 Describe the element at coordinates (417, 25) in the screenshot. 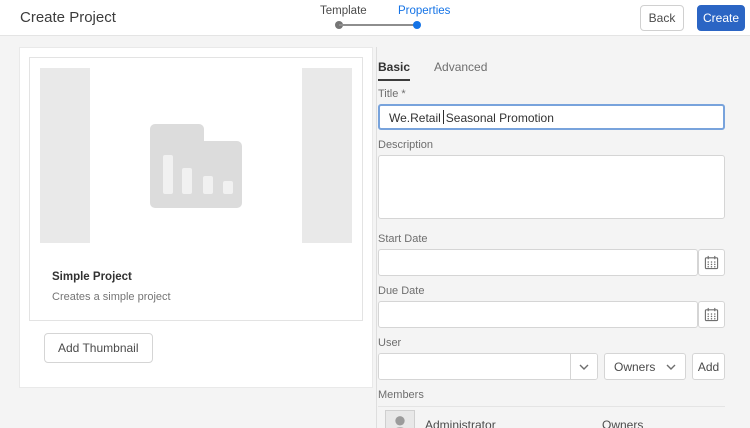

I see `step-properties-dot` at that location.